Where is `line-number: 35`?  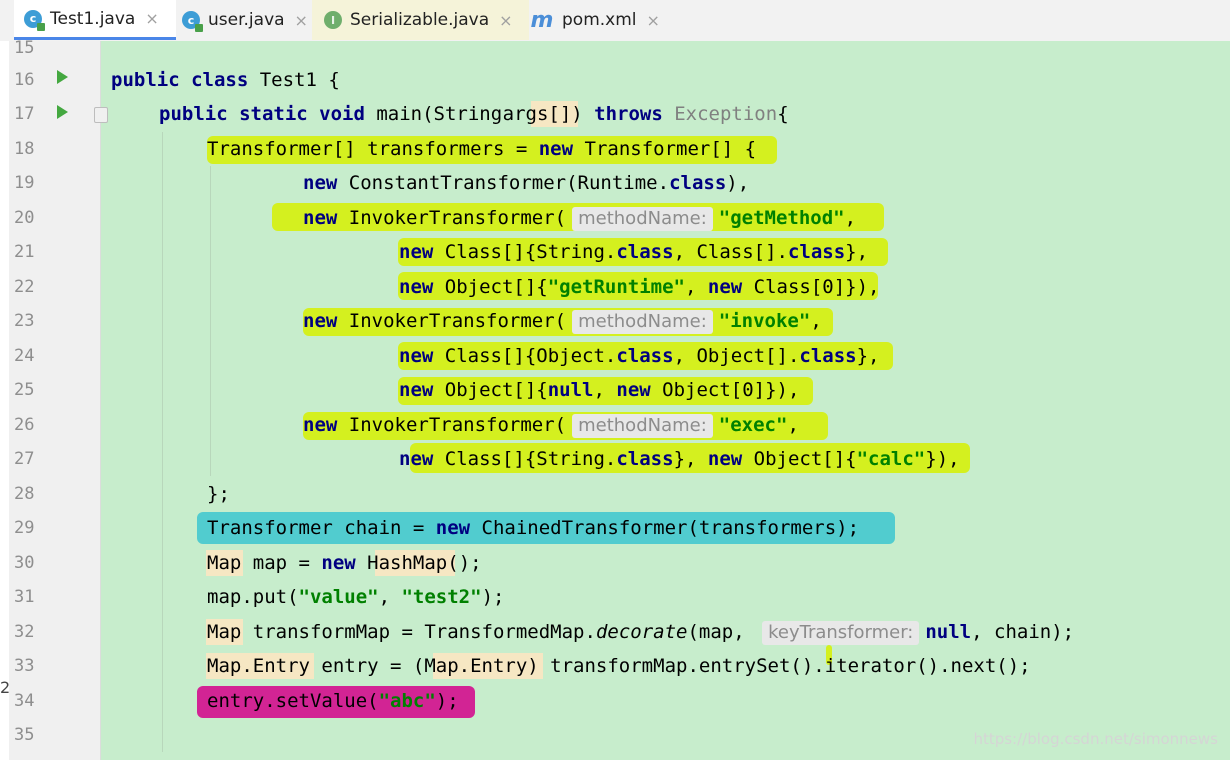 line-number: 35 is located at coordinates (24, 735).